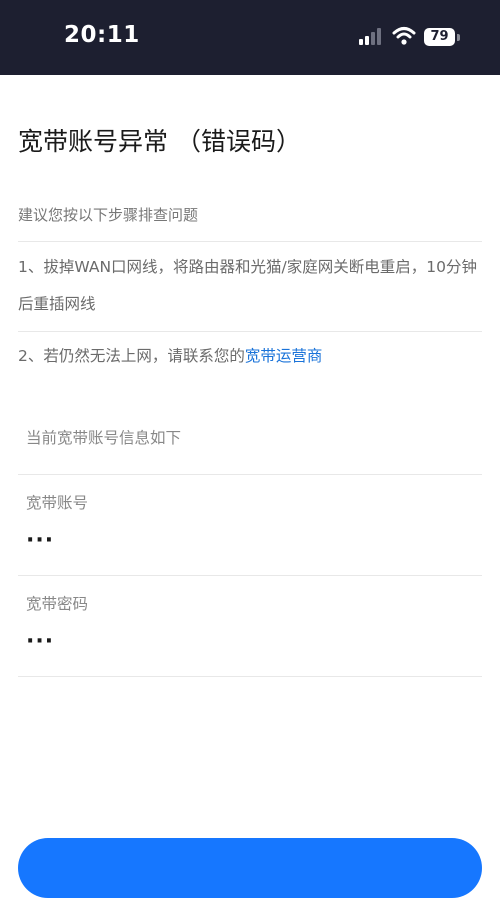 Image resolution: width=500 pixels, height=898 pixels. What do you see at coordinates (284, 356) in the screenshot?
I see `isp-contact-link: 宽带运营商` at bounding box center [284, 356].